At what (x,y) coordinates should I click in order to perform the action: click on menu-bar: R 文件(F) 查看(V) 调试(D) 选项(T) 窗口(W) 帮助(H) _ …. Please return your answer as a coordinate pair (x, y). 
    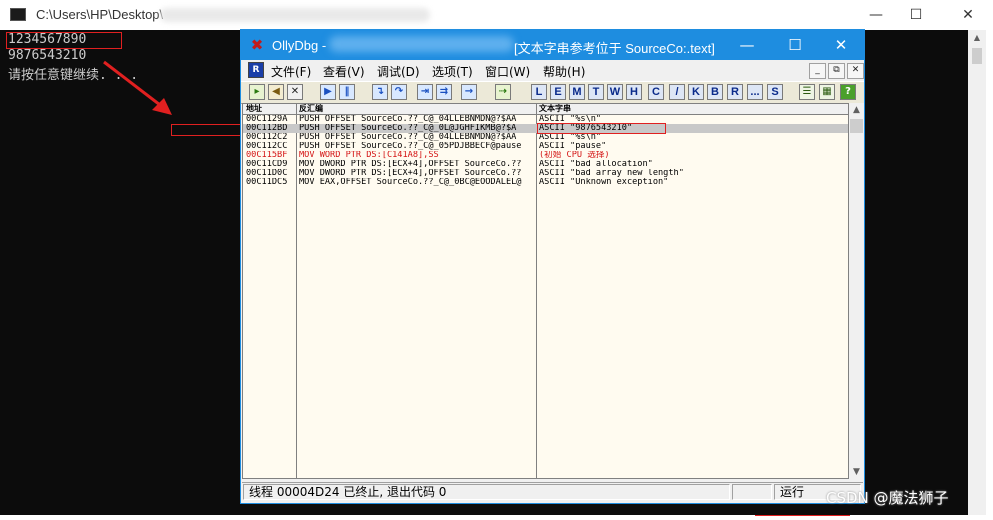
    Looking at the image, I should click on (552, 70).